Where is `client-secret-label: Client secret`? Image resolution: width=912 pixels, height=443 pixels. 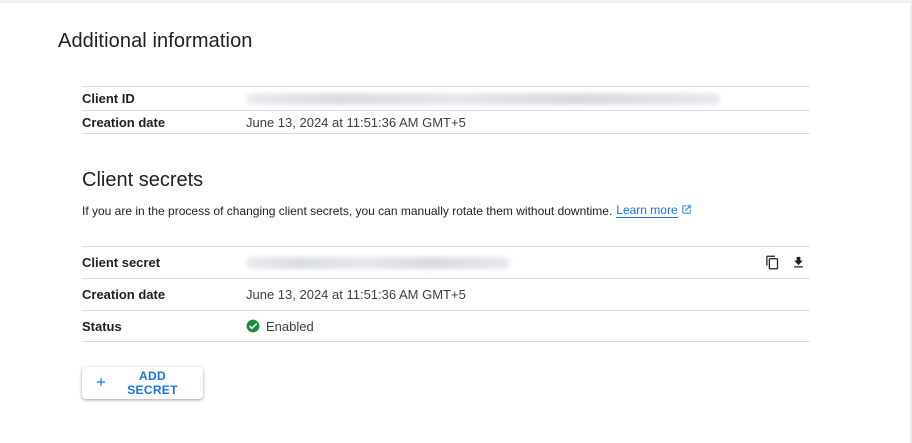 client-secret-label: Client secret is located at coordinates (121, 262).